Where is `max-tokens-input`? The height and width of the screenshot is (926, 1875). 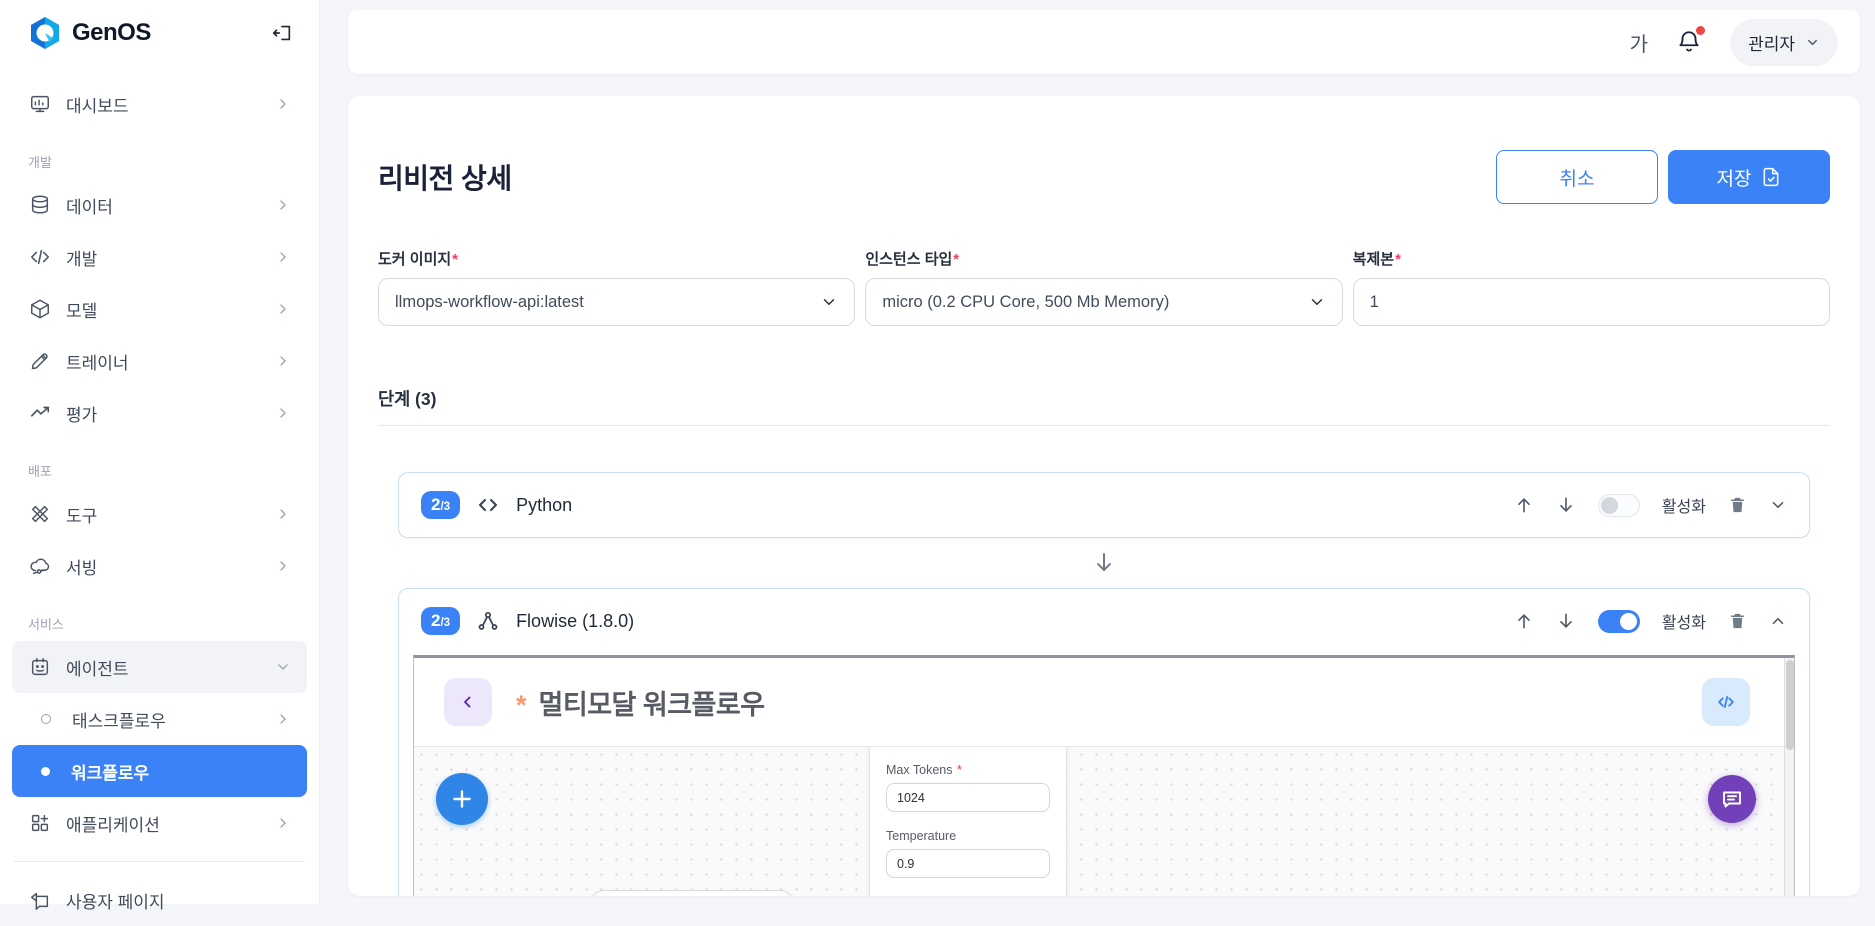 max-tokens-input is located at coordinates (968, 797).